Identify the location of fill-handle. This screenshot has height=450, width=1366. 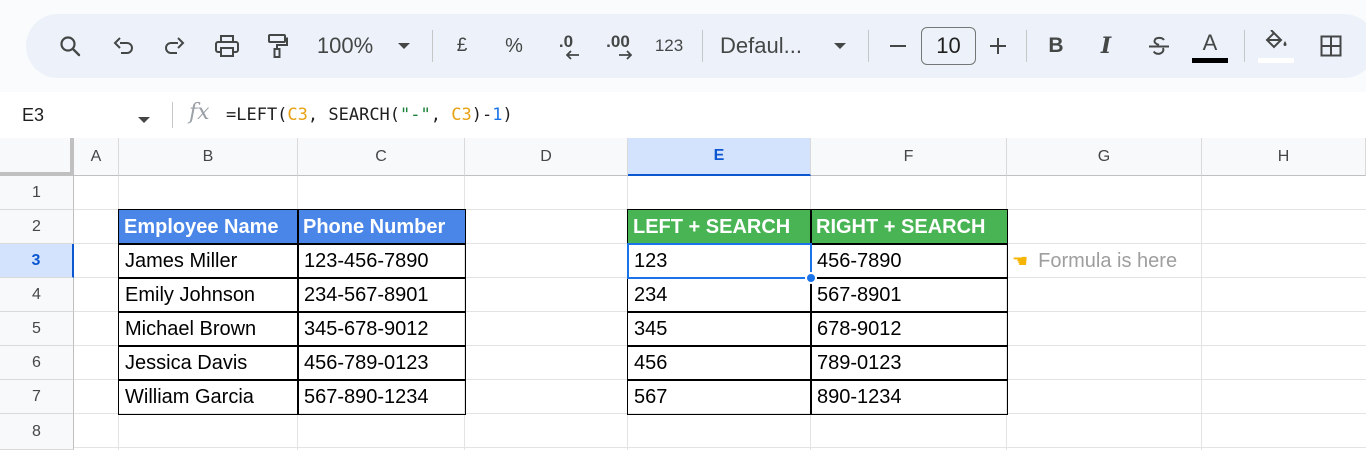
(811, 278).